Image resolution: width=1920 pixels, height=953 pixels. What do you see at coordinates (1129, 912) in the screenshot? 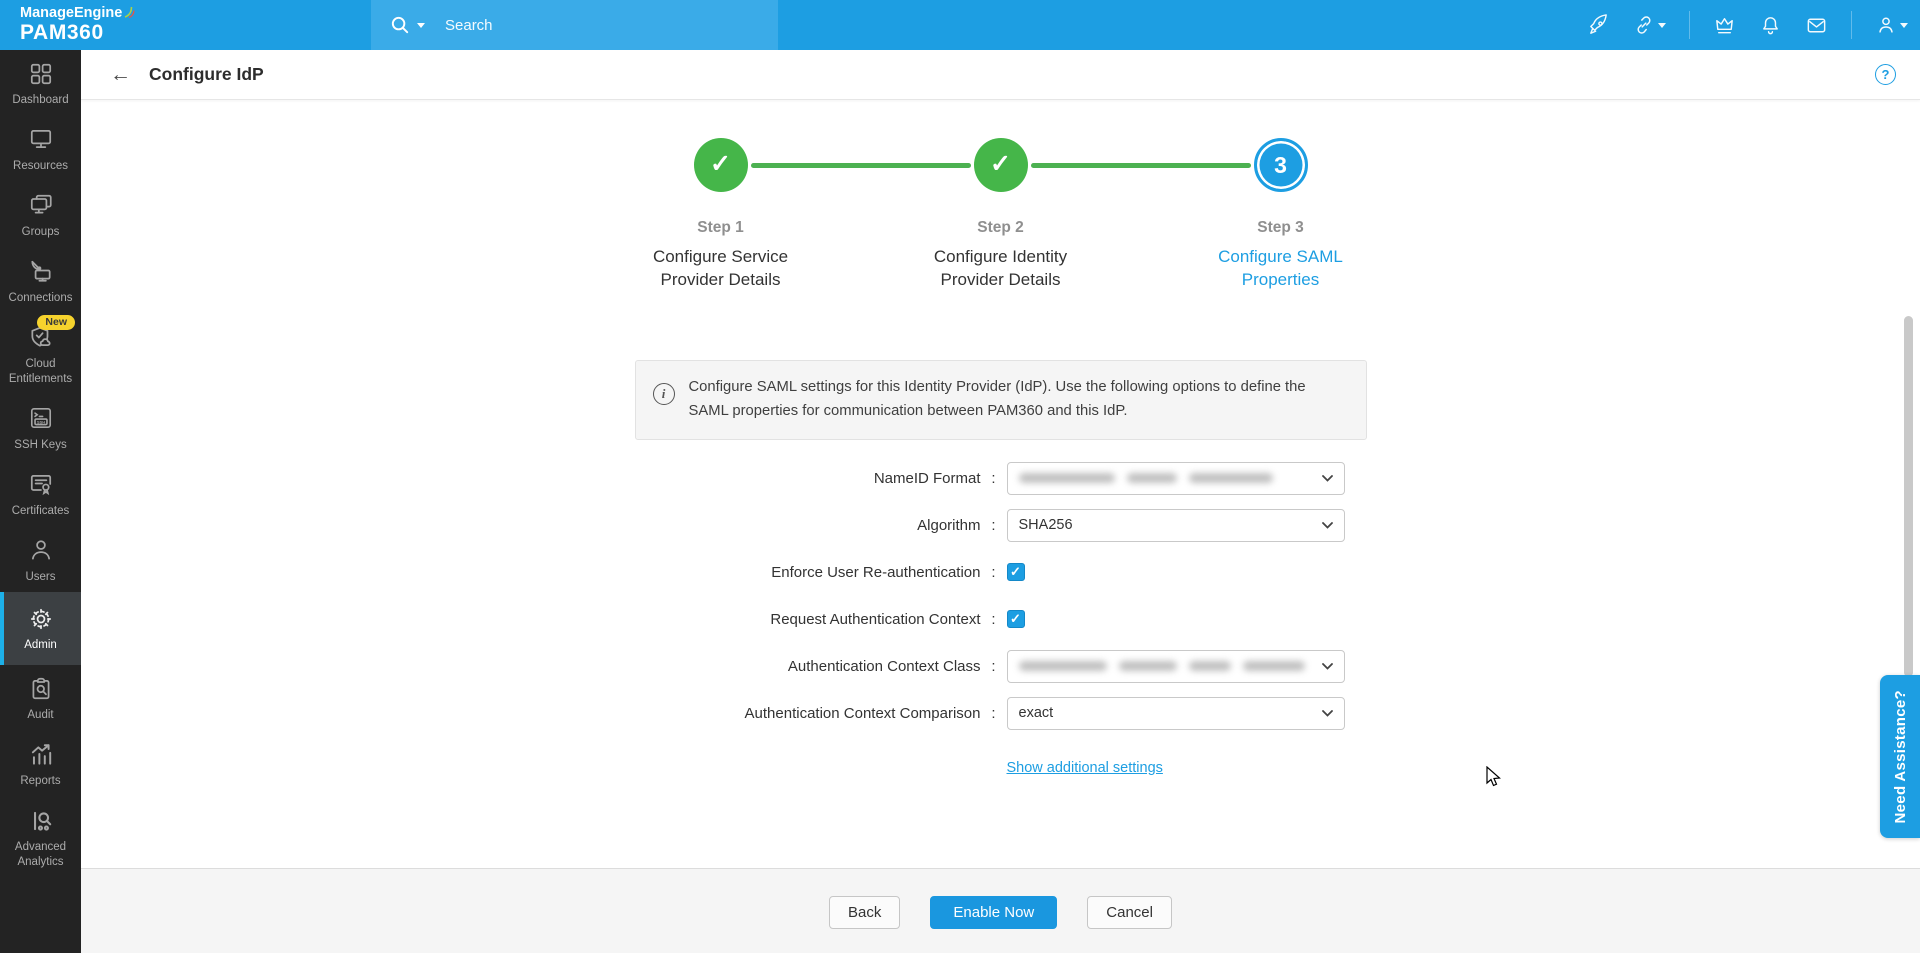
I see `cancel-button: Cancel` at bounding box center [1129, 912].